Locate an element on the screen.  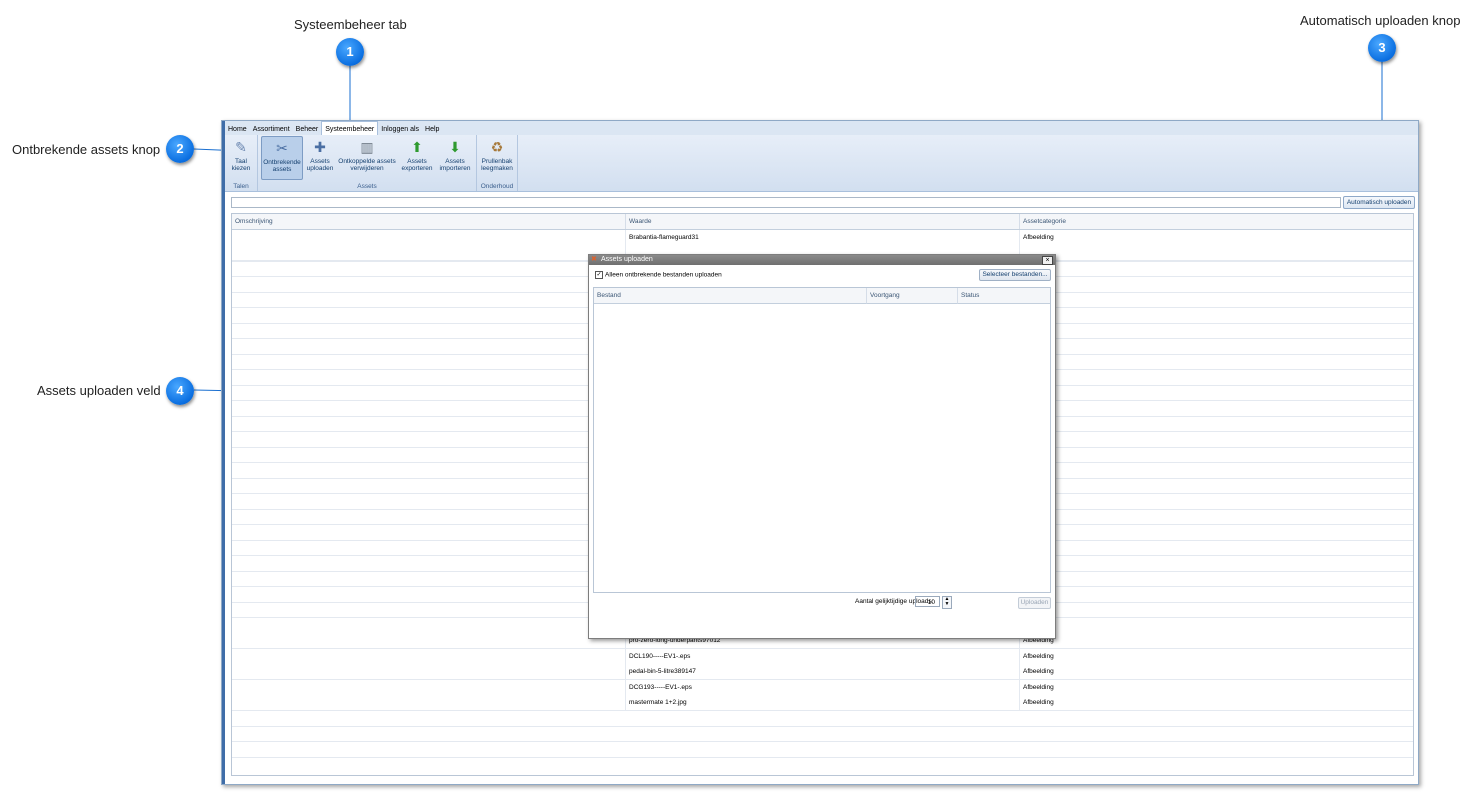
dialog-title-bar: ✖ Assets uploaden × is located at coordinates (822, 260).